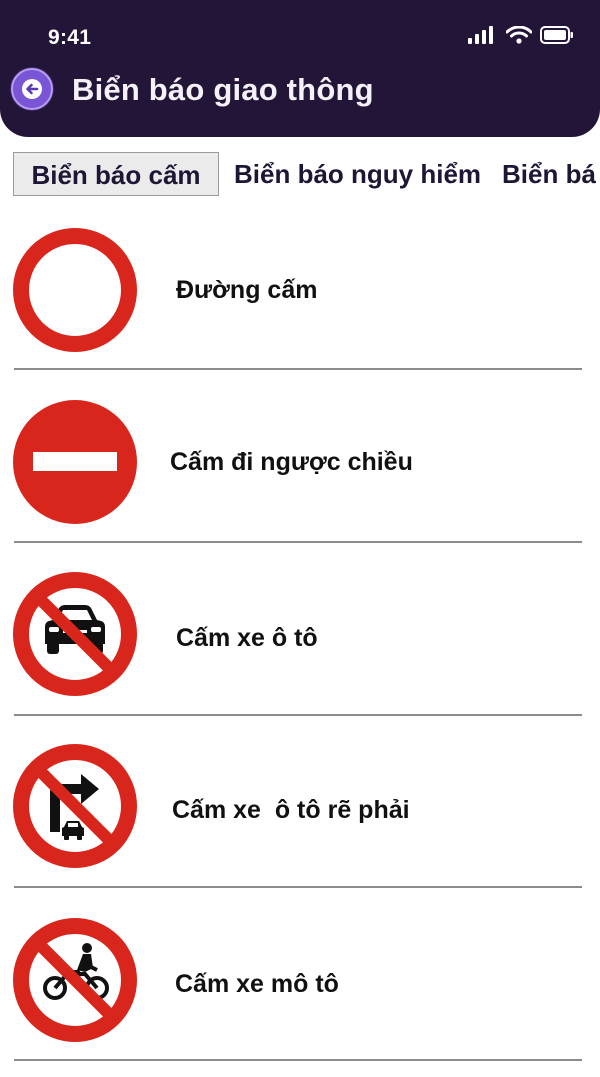 This screenshot has height=1077, width=600. What do you see at coordinates (519, 35) in the screenshot?
I see `wifi-icon` at bounding box center [519, 35].